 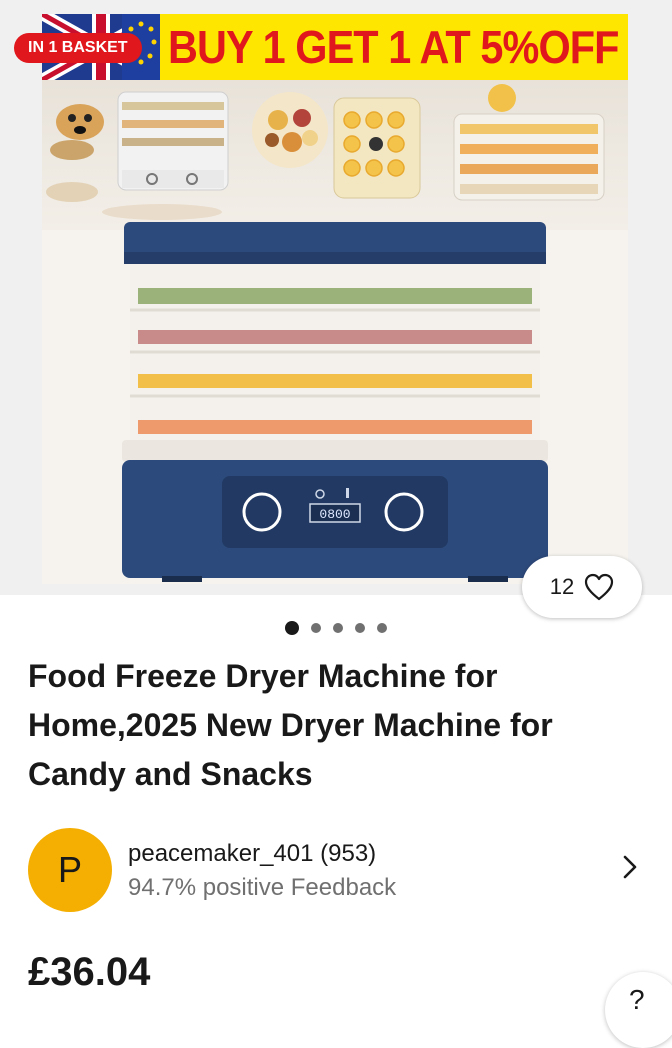 What do you see at coordinates (89, 972) in the screenshot?
I see `price: £36.04` at bounding box center [89, 972].